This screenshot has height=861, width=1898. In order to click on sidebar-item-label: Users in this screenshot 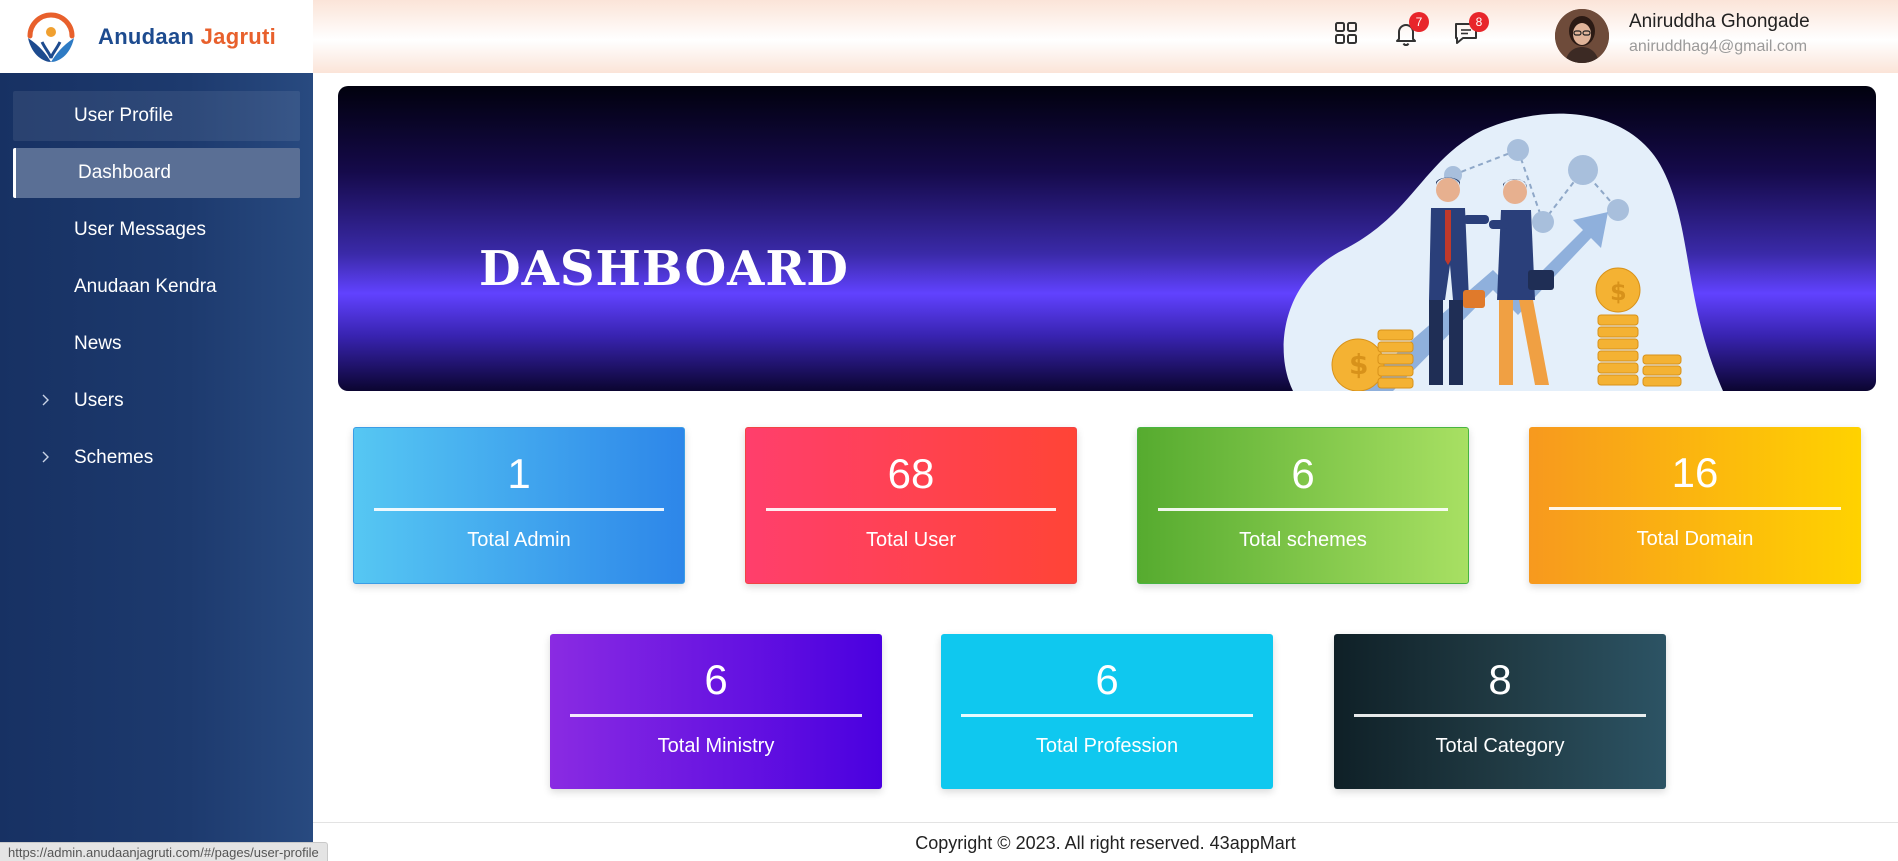, I will do `click(99, 400)`.